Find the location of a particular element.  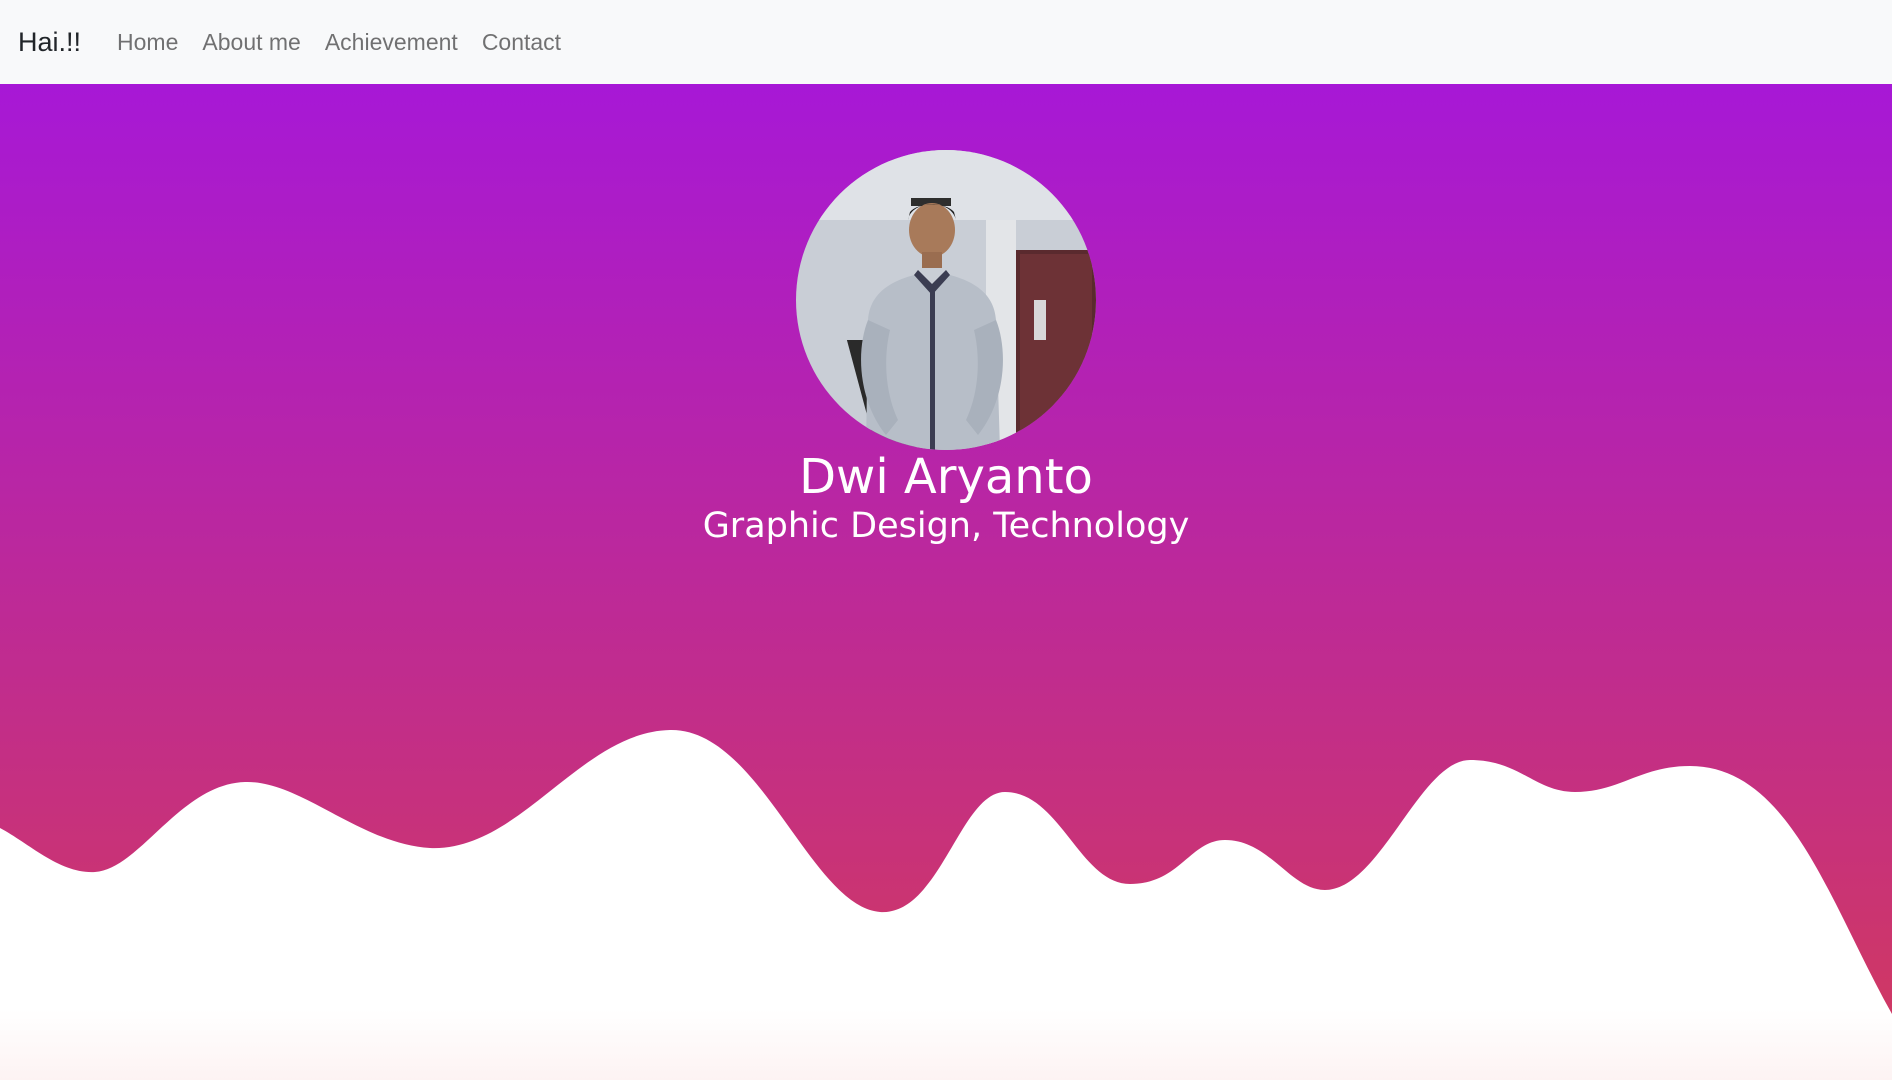

hero-name: Dwi Aryanto is located at coordinates (946, 477).